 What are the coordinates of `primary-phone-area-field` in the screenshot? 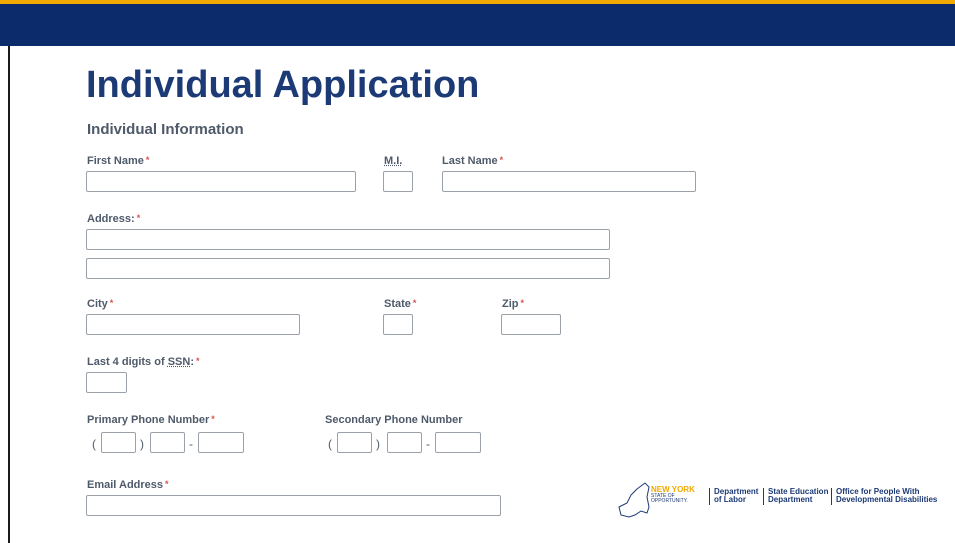 It's located at (118, 442).